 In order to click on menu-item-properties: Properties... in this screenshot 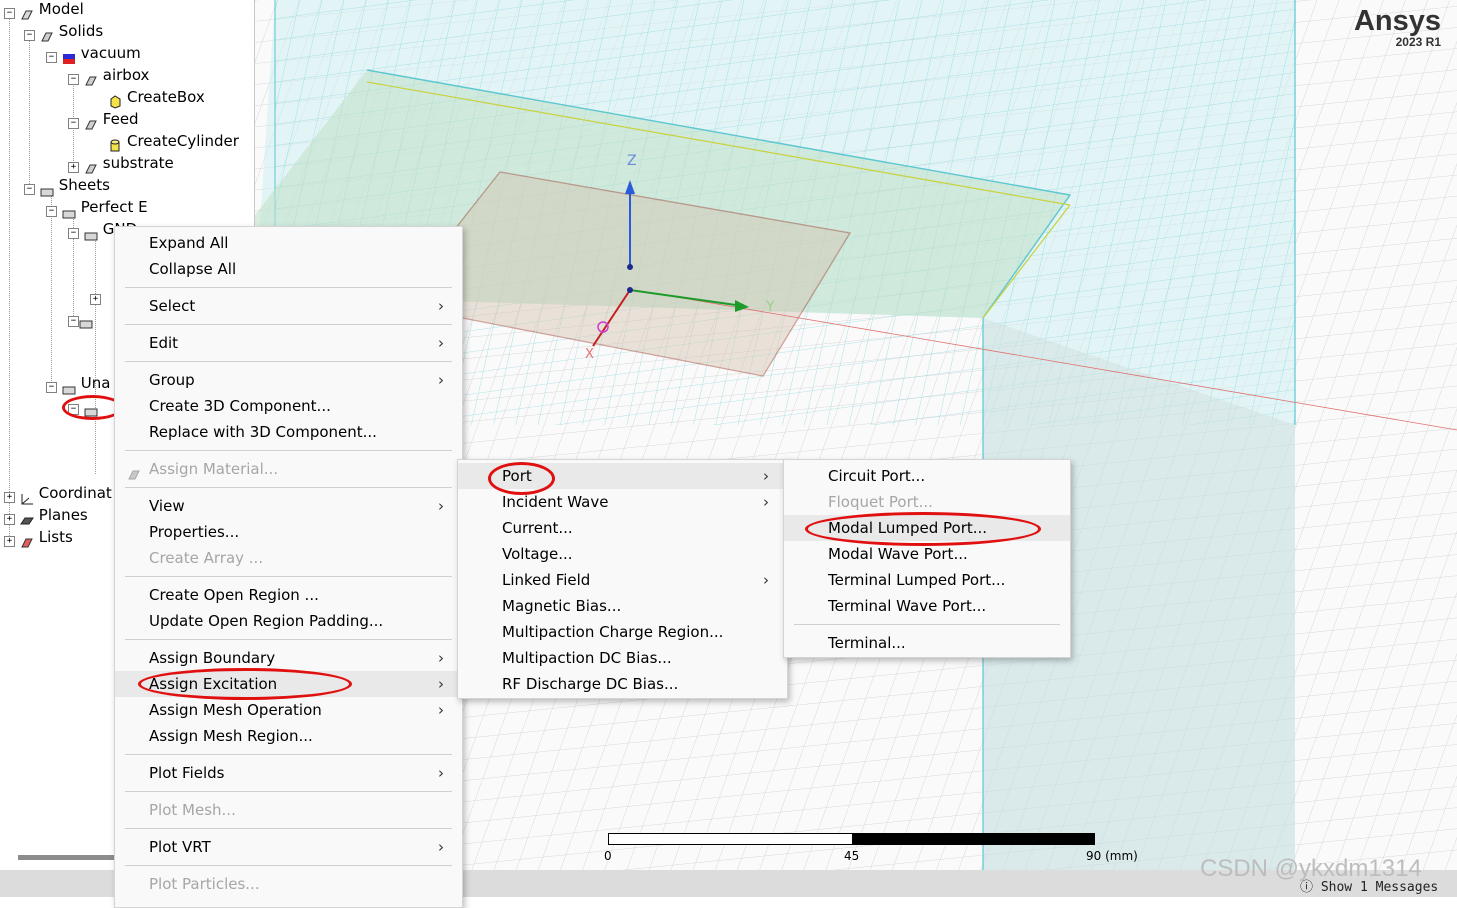, I will do `click(288, 532)`.